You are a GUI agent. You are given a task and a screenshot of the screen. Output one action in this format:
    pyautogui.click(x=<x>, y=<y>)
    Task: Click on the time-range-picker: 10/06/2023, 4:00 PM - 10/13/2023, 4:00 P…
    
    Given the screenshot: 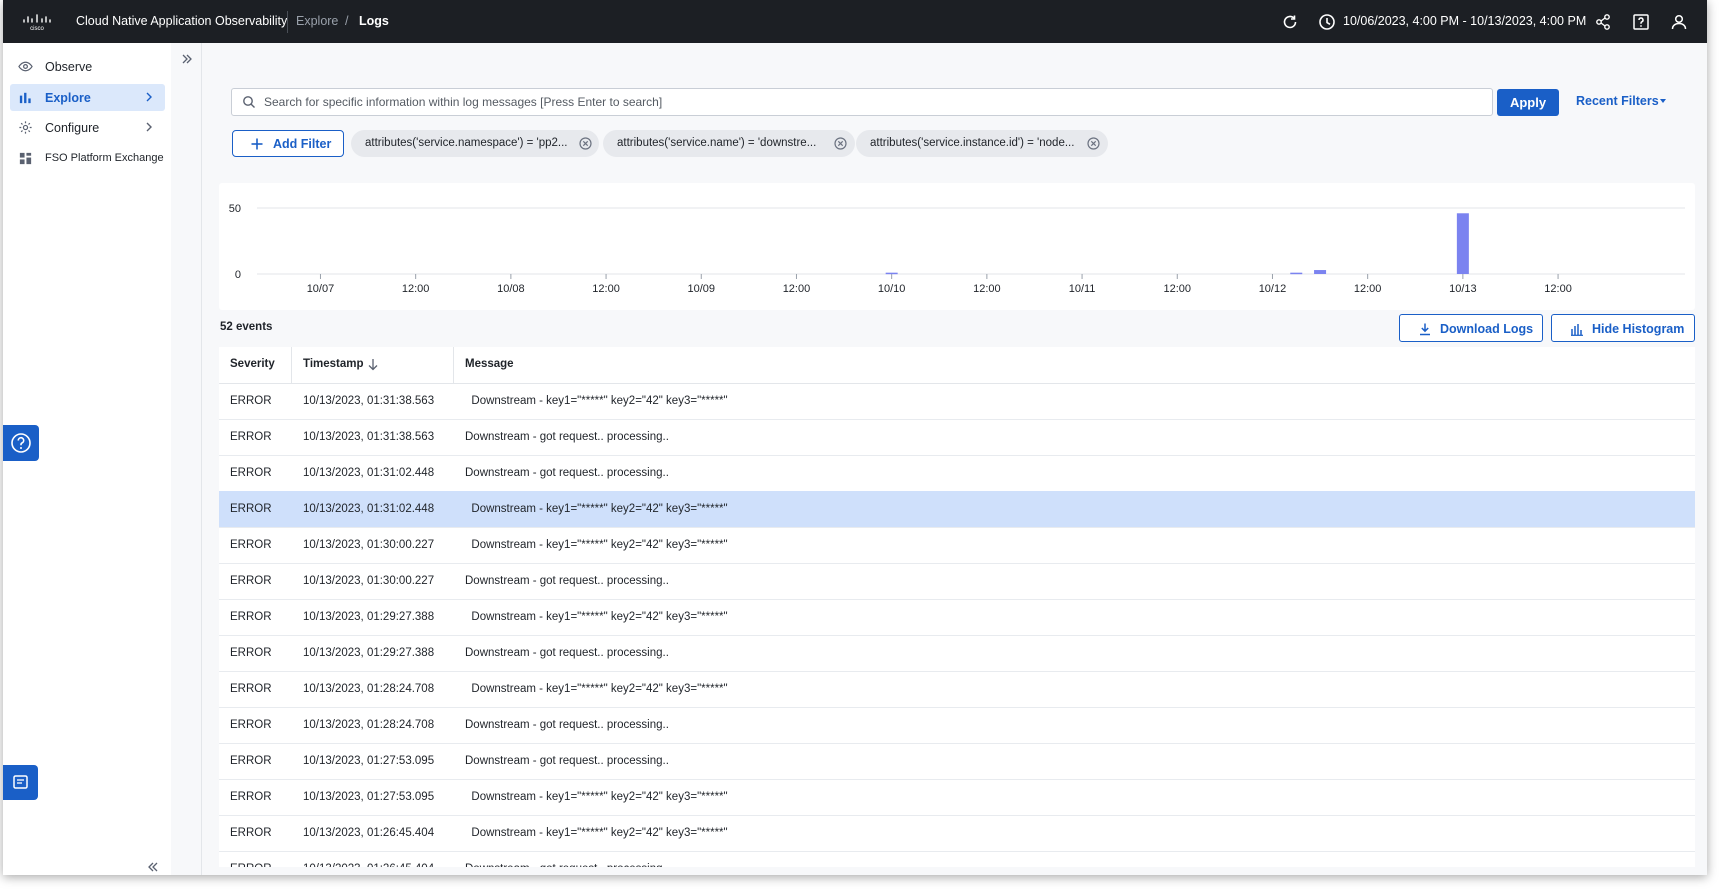 What is the action you would take?
    pyautogui.click(x=1464, y=21)
    